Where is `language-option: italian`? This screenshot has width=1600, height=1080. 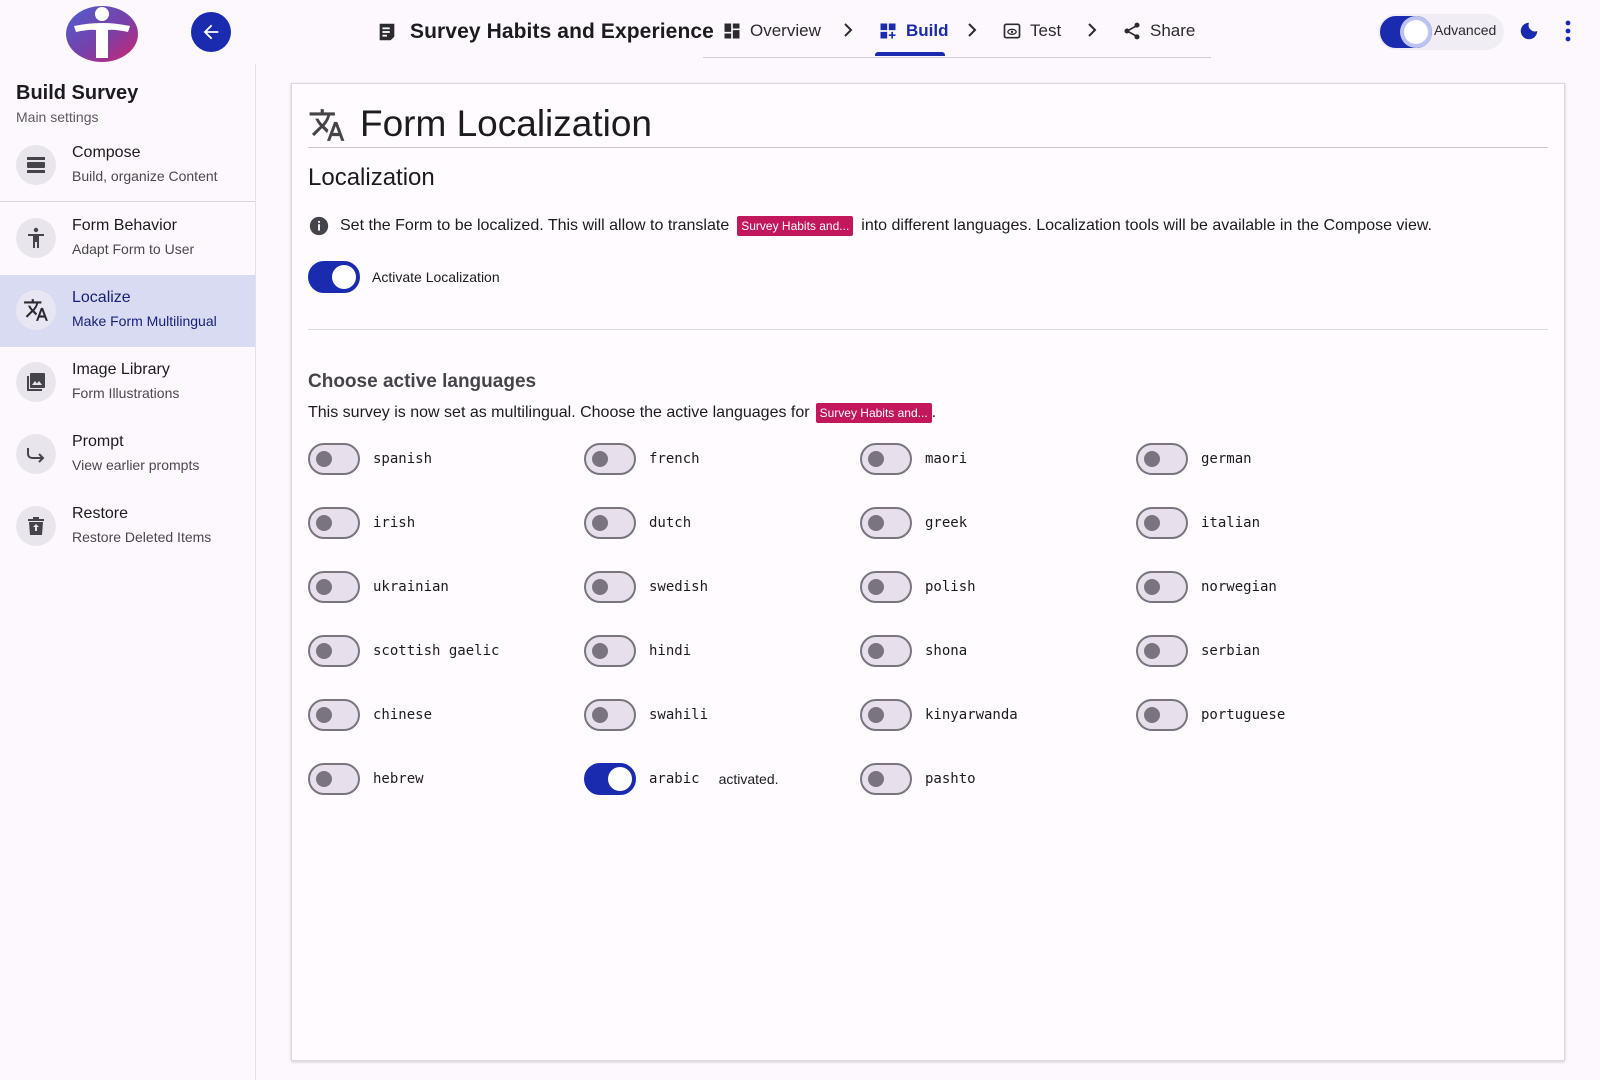 language-option: italian is located at coordinates (1198, 523).